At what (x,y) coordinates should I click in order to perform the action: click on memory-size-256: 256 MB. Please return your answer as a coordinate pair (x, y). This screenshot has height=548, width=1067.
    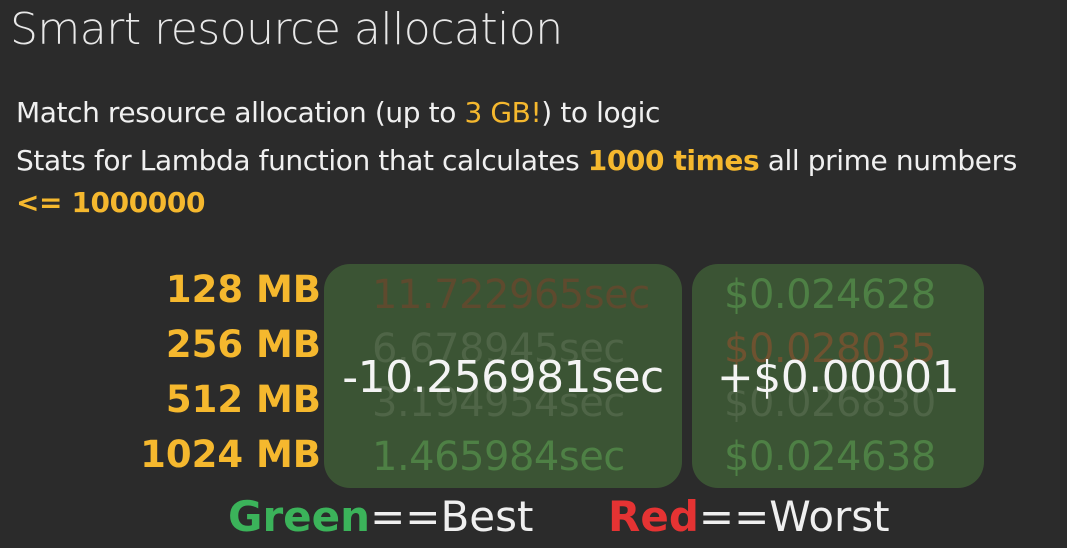
    Looking at the image, I should click on (243, 344).